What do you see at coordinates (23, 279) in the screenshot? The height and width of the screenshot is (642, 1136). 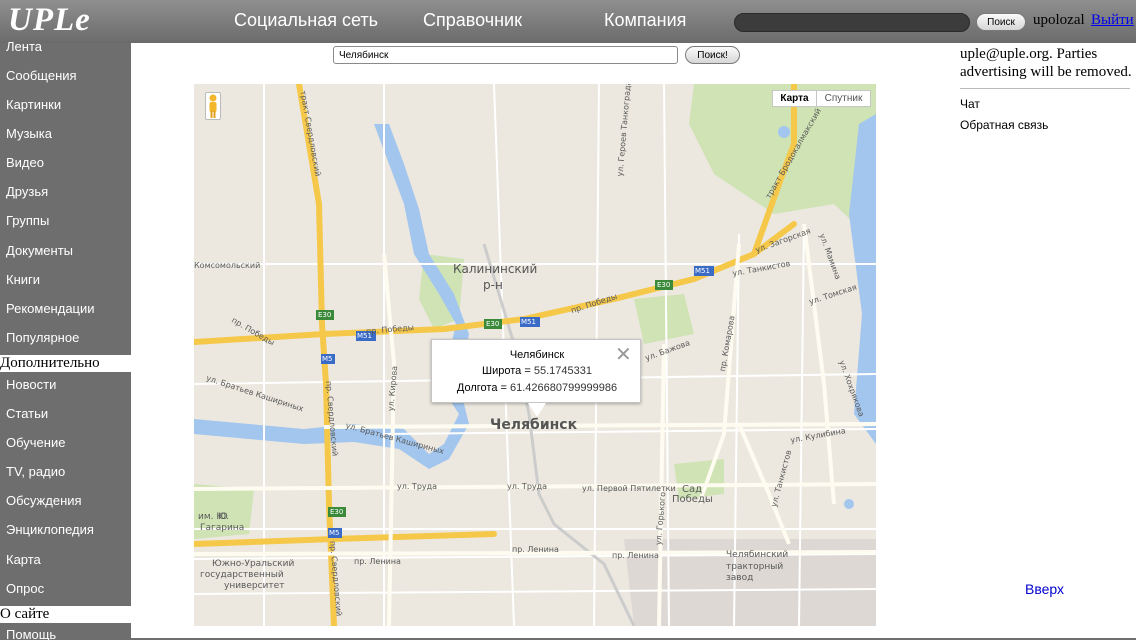 I see `sidebar-item-books: Книги` at bounding box center [23, 279].